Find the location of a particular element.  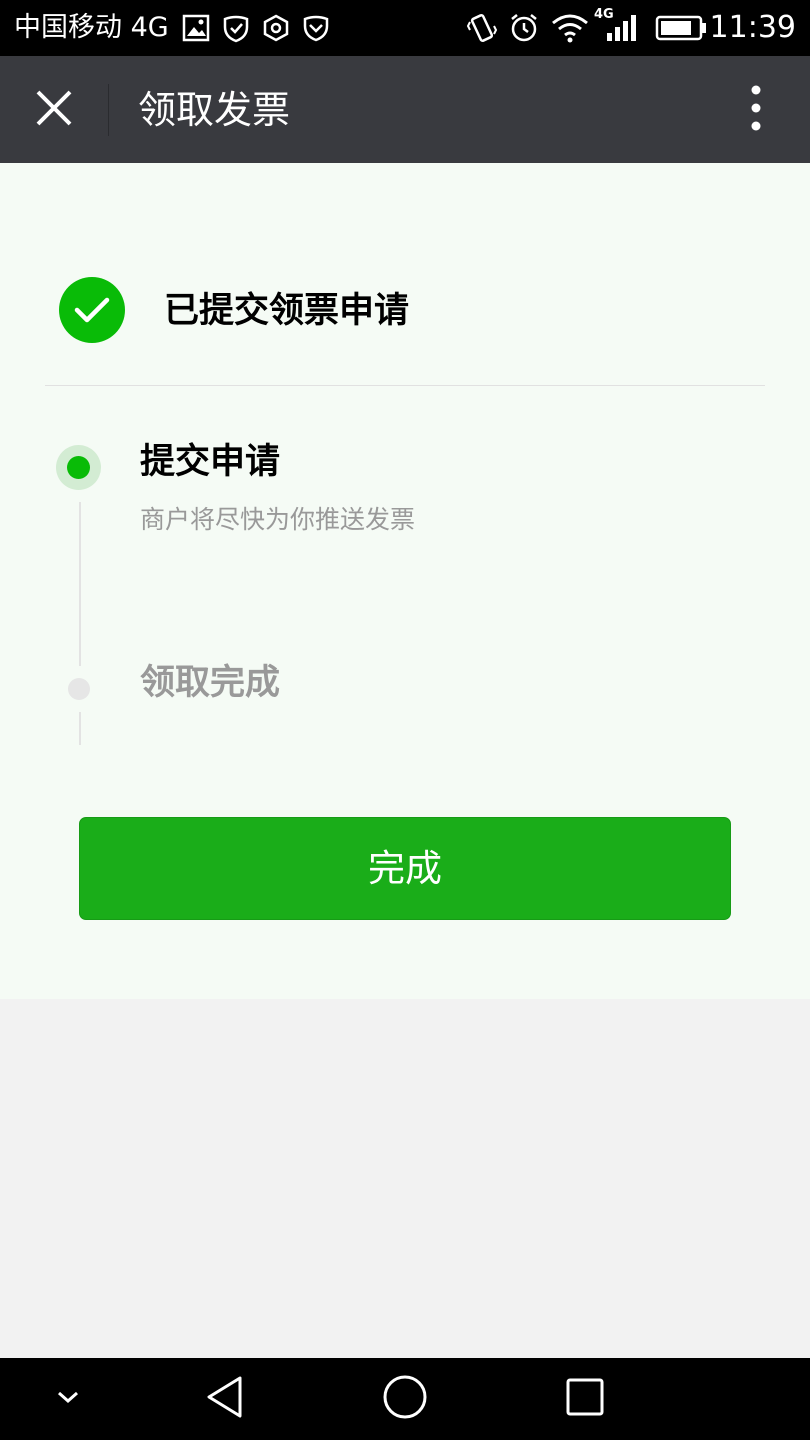

more-button is located at coordinates (756, 110).